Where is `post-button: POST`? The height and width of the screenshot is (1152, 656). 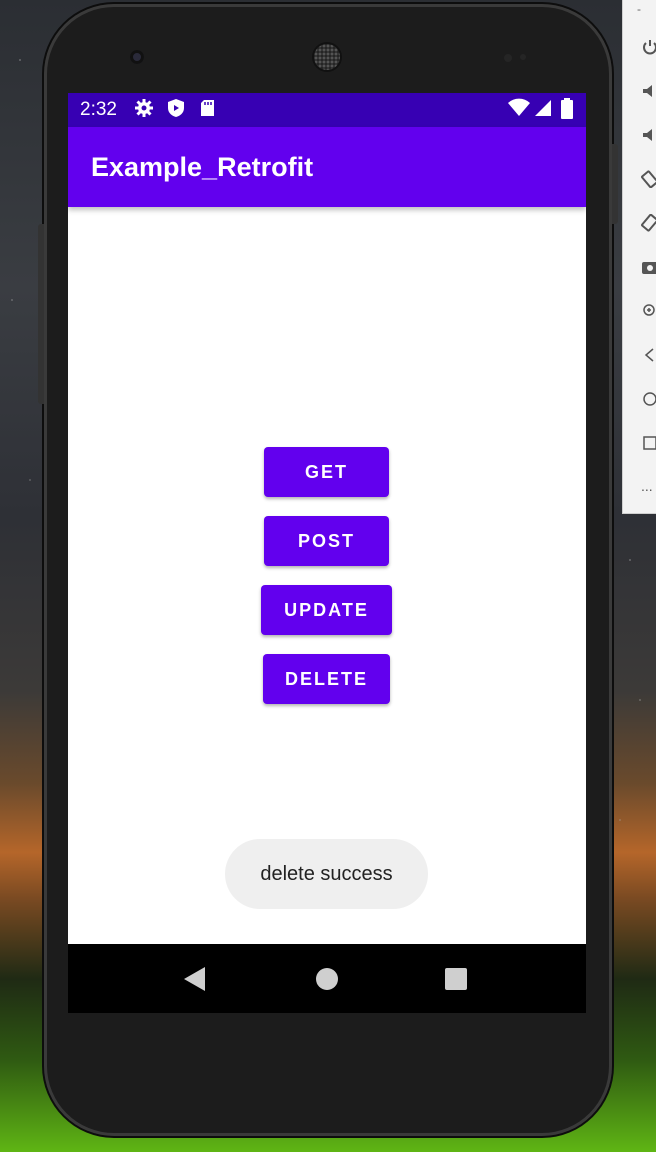 post-button: POST is located at coordinates (326, 541).